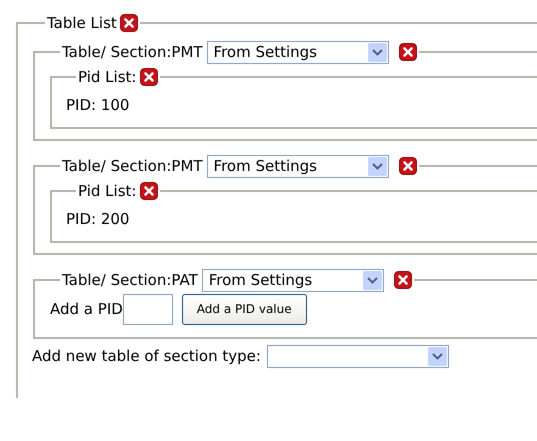  What do you see at coordinates (86, 309) in the screenshot?
I see `add-pid-label: Add a PID` at bounding box center [86, 309].